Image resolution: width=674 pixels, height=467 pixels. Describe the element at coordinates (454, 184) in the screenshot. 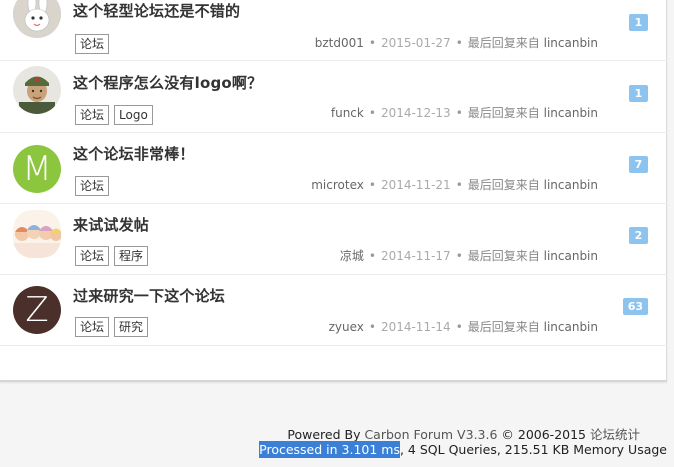

I see `topic-meta: microtex • 2014-11-21 • 最后回复来自 lincanbin` at that location.